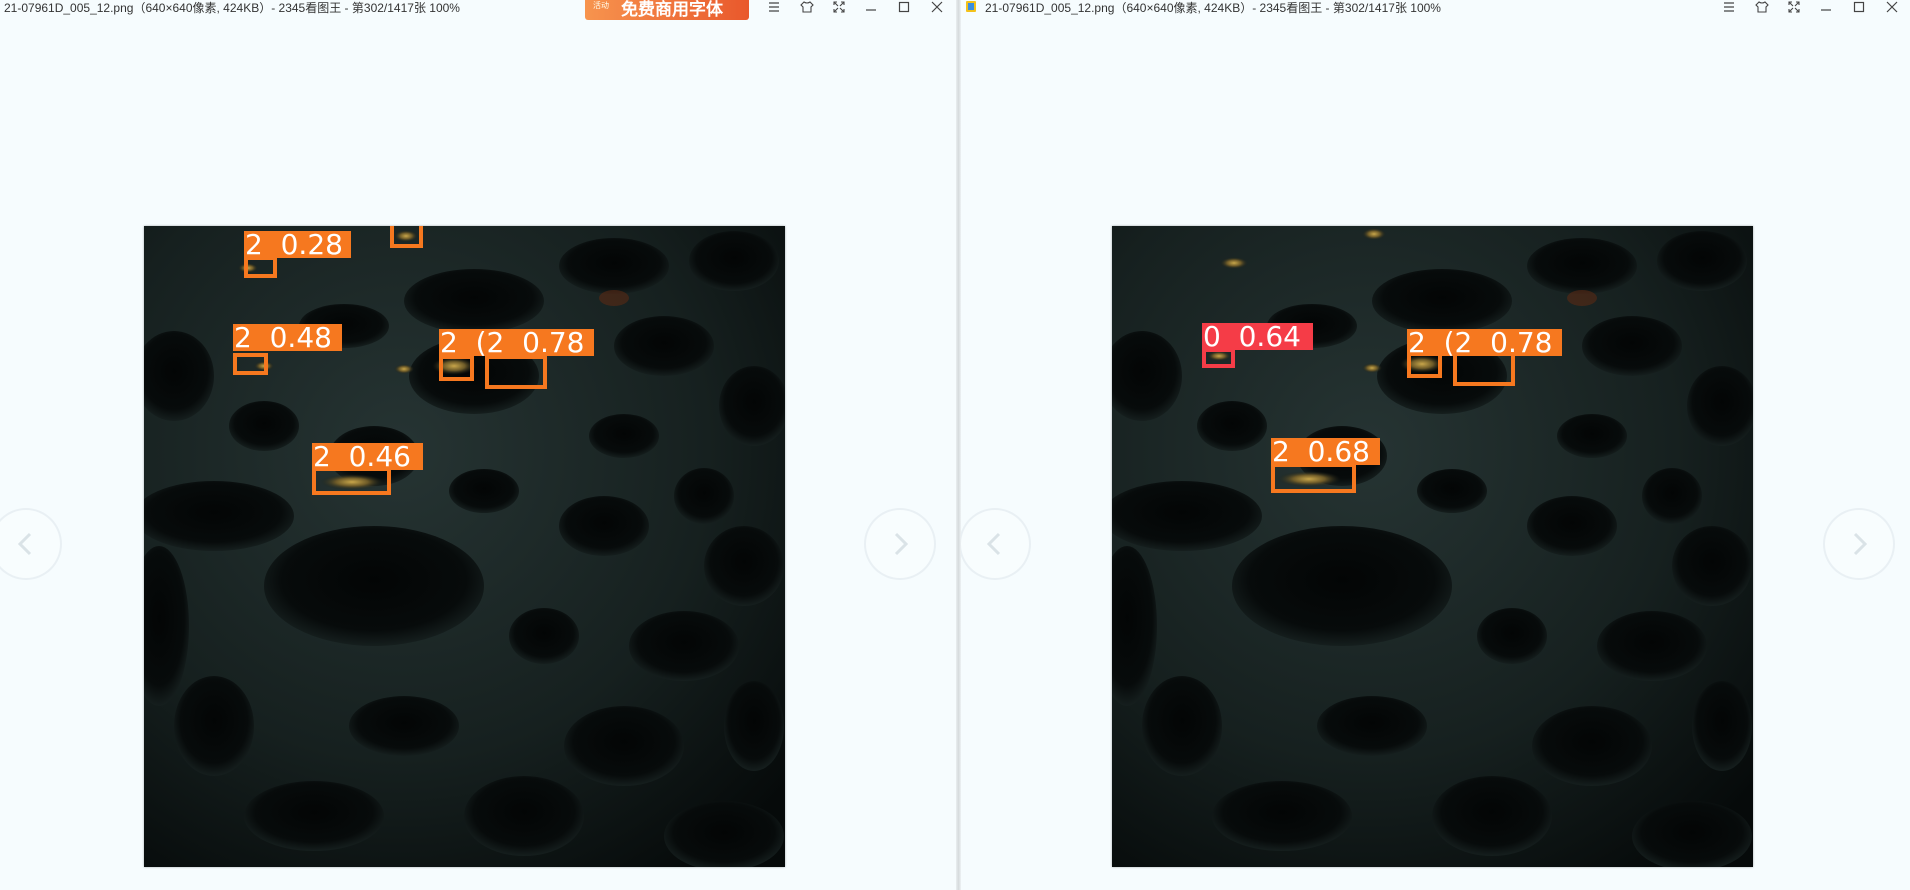 This screenshot has width=1910, height=890. Describe the element at coordinates (287, 337) in the screenshot. I see `detection-label: 2 0.48` at that location.